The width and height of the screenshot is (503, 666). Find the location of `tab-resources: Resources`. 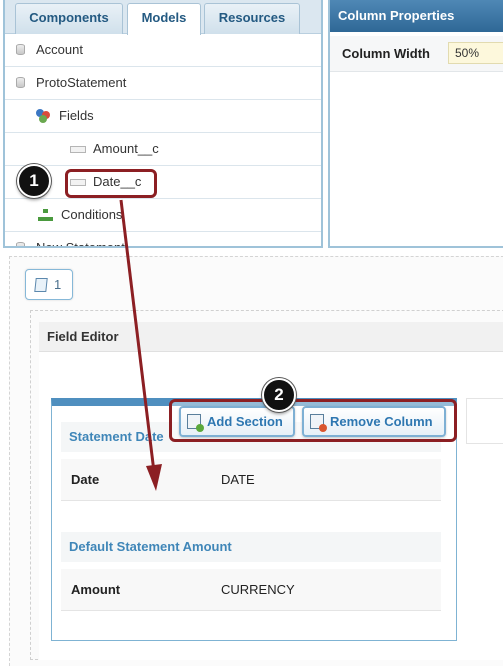

tab-resources: Resources is located at coordinates (252, 18).